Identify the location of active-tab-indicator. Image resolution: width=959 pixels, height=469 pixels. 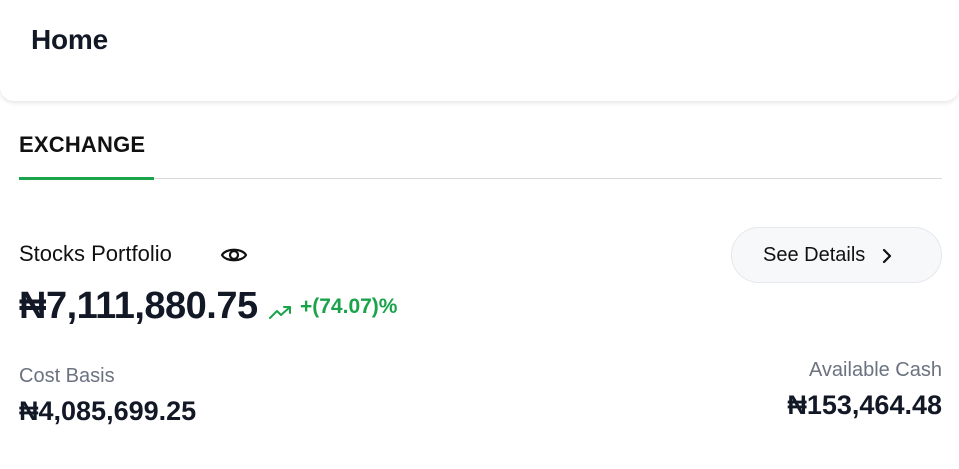
(86, 178).